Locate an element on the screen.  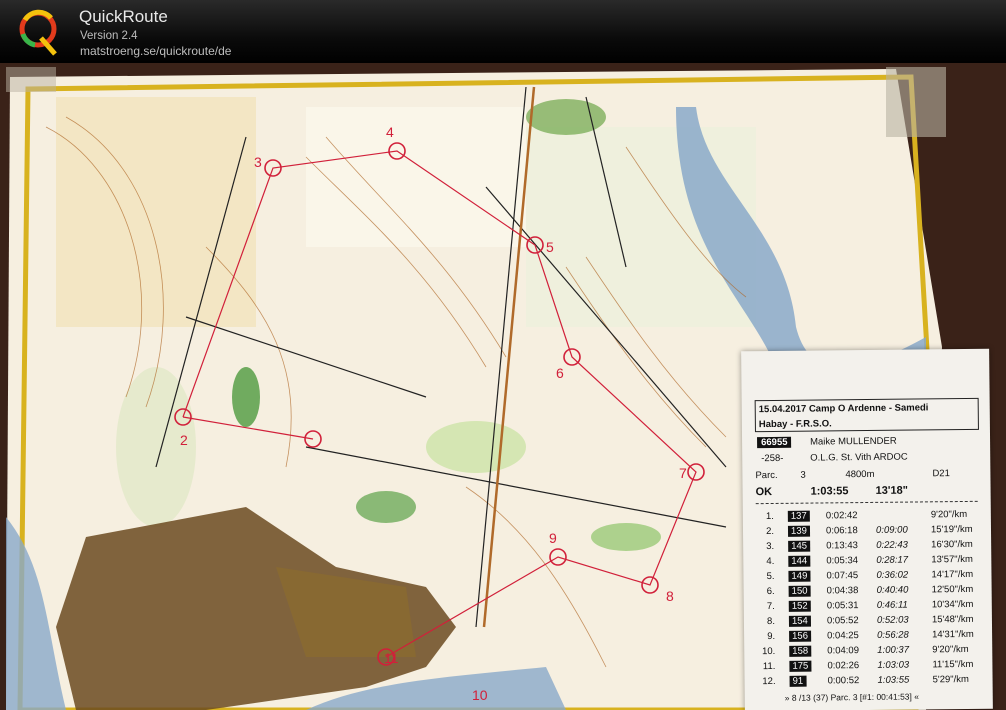
parc-number: 3 is located at coordinates (803, 475).